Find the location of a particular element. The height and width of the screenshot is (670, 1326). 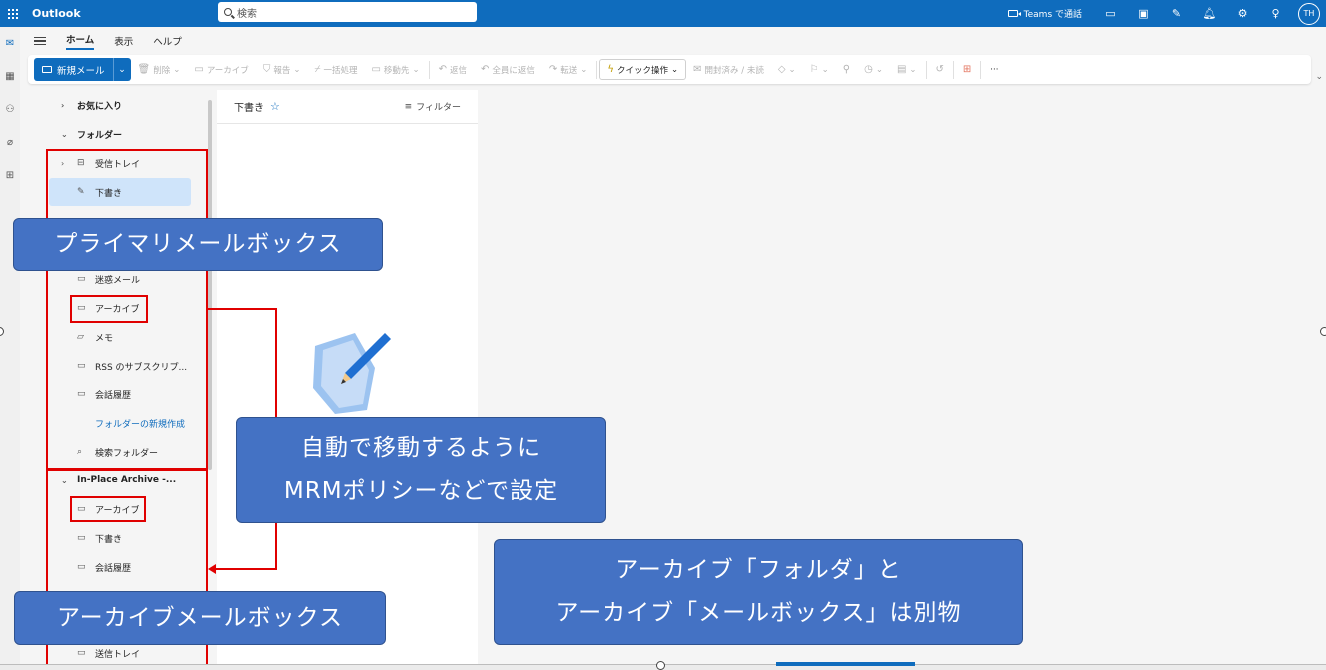

report-label: 報告 is located at coordinates (282, 70).